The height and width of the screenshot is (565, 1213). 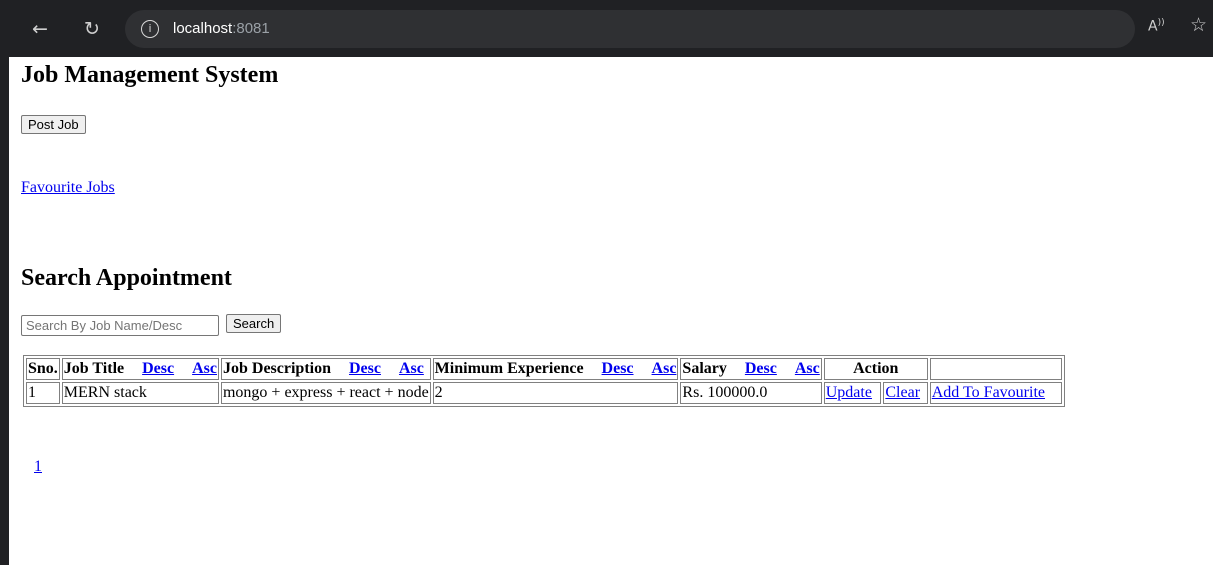 What do you see at coordinates (1198, 25) in the screenshot?
I see `favorite-star-icon: ☆` at bounding box center [1198, 25].